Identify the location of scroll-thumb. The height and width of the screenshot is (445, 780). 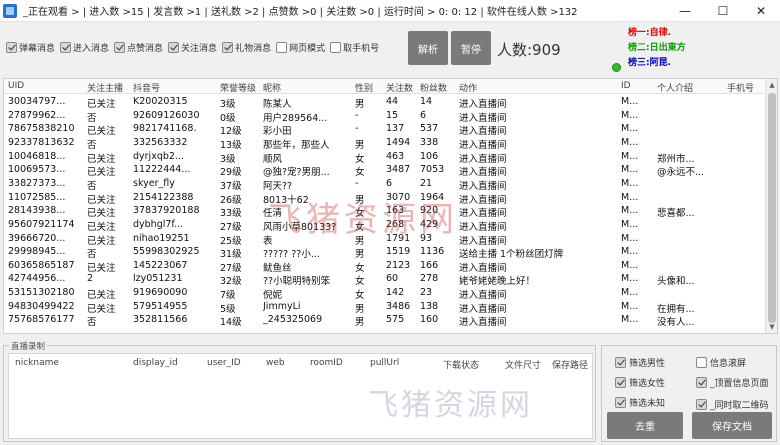
(772, 208).